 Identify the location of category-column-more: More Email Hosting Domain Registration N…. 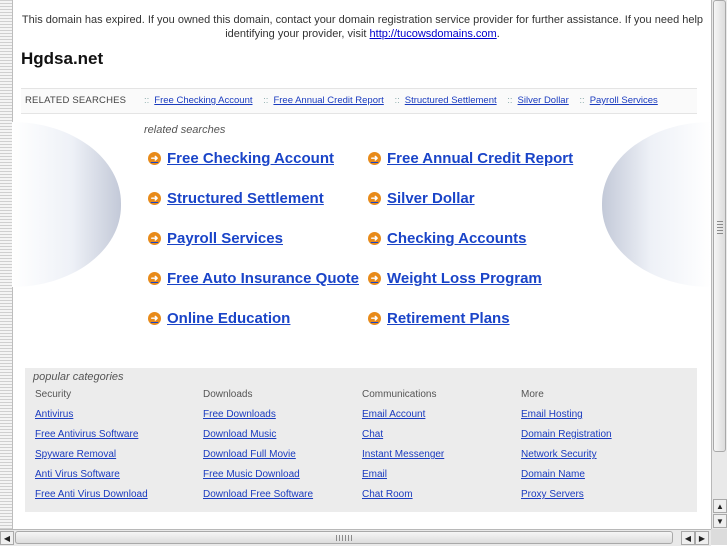
(566, 449).